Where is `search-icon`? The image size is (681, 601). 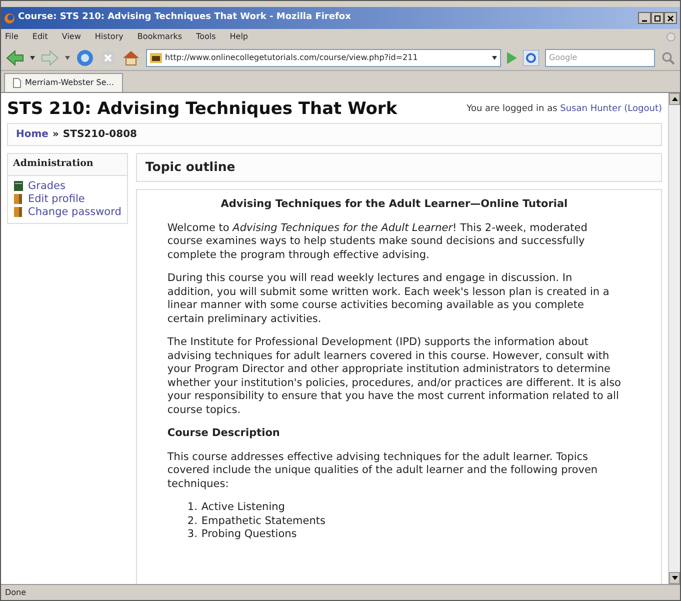 search-icon is located at coordinates (668, 57).